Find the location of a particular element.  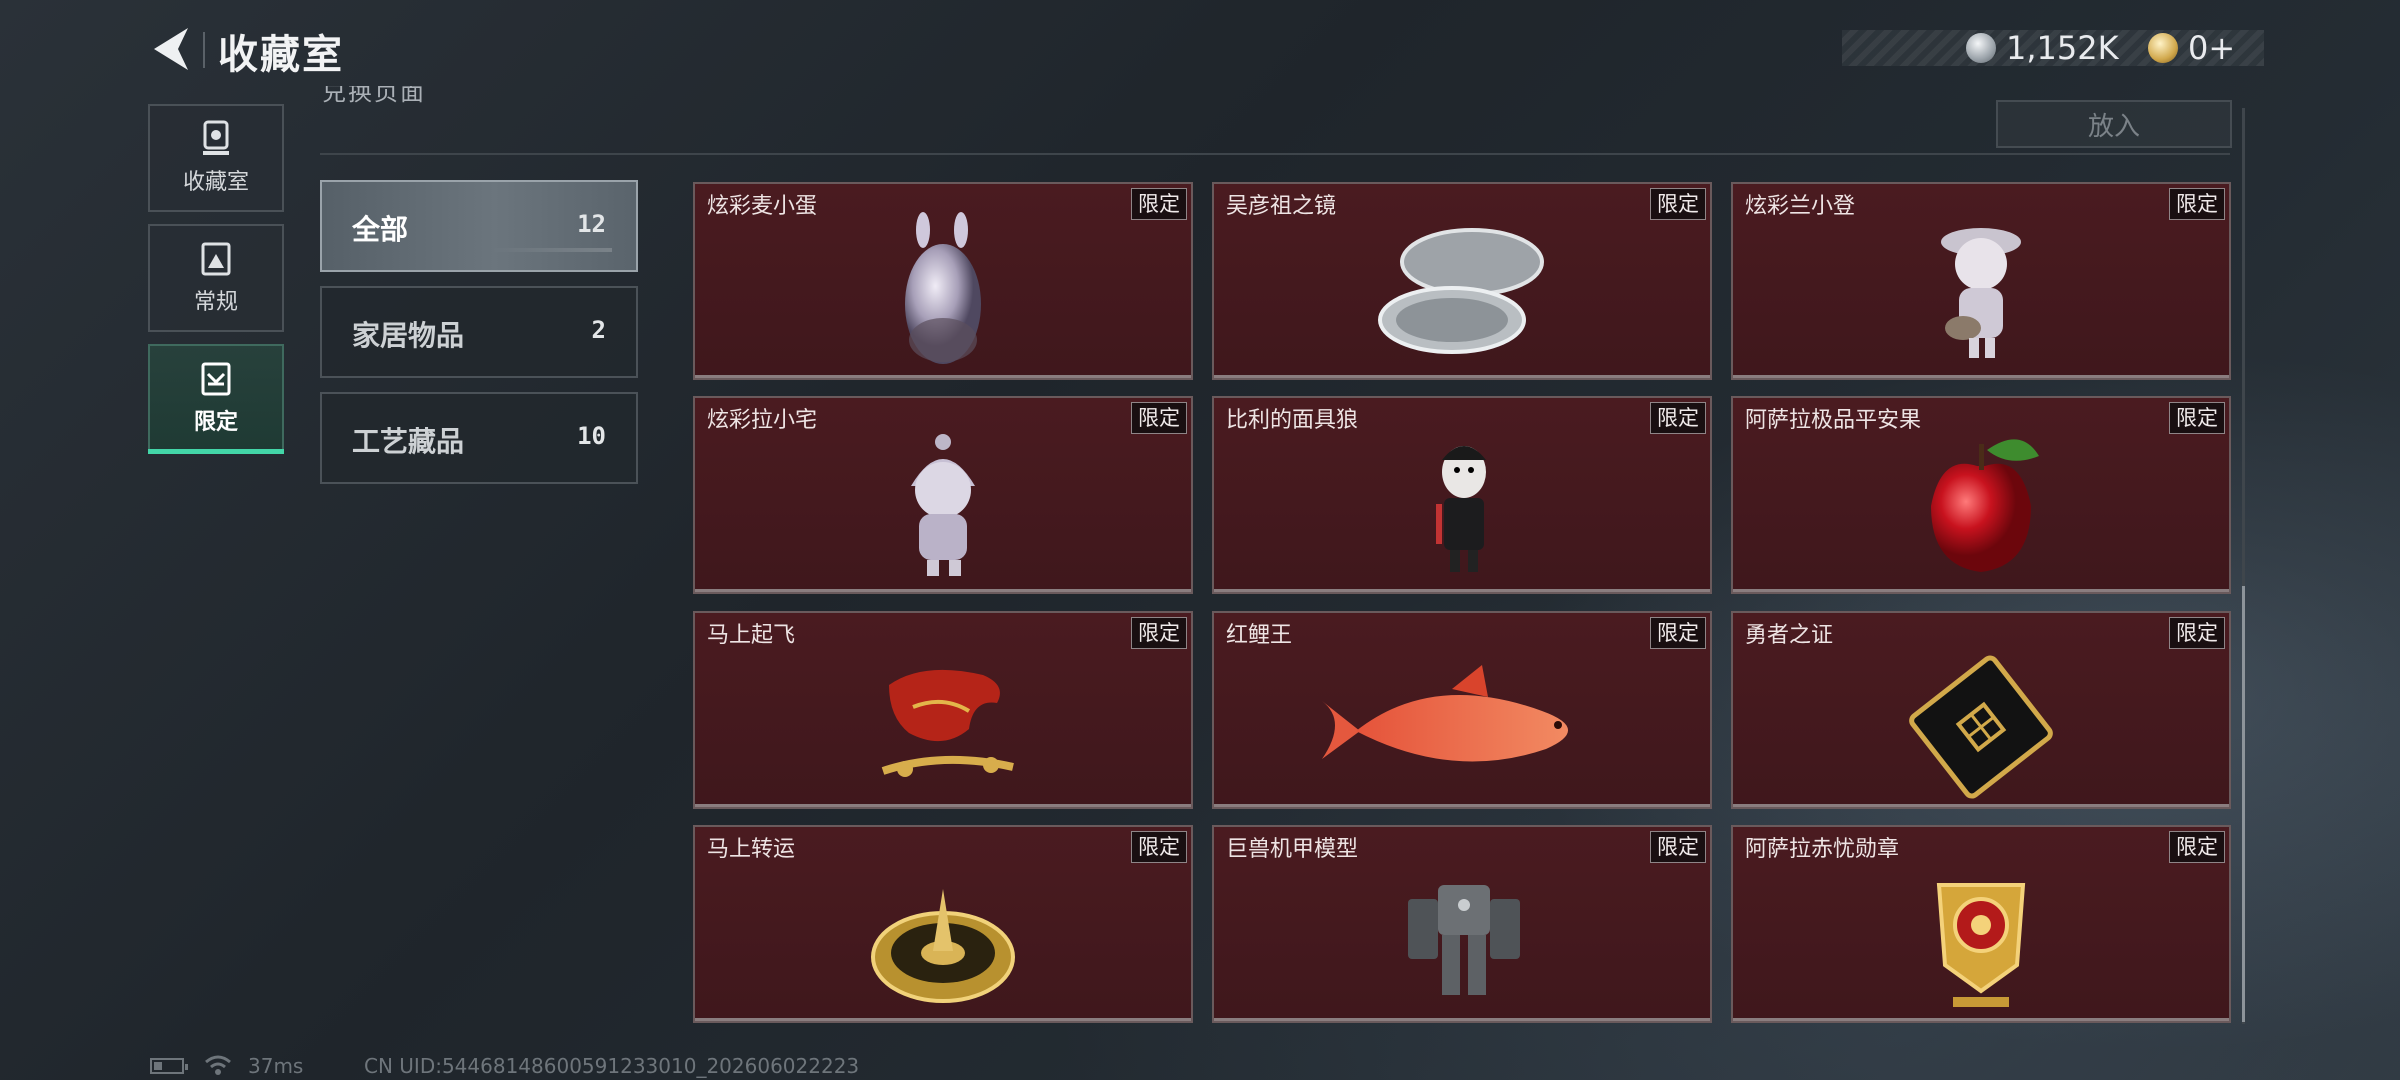

hooded-doll-icon is located at coordinates (943, 505).